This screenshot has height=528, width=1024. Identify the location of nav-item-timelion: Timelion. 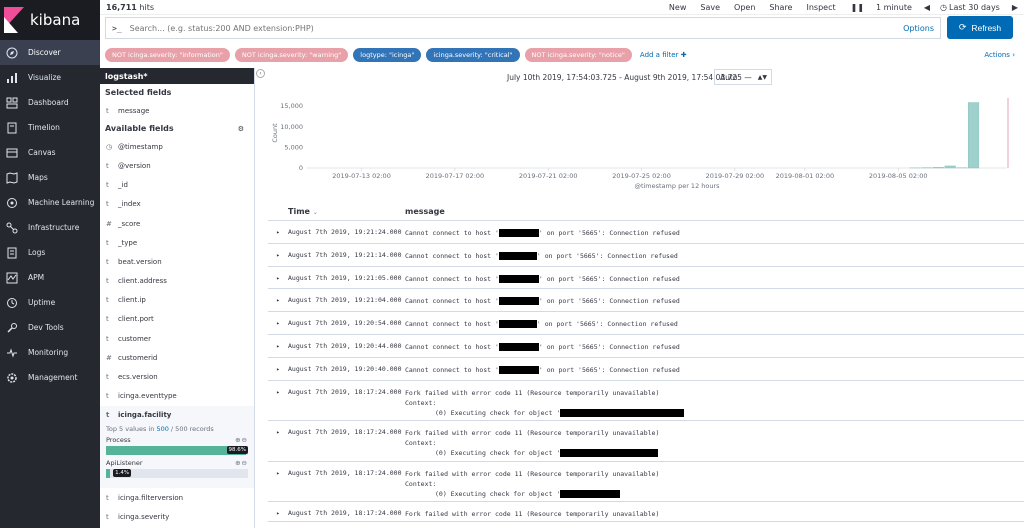
(50, 127).